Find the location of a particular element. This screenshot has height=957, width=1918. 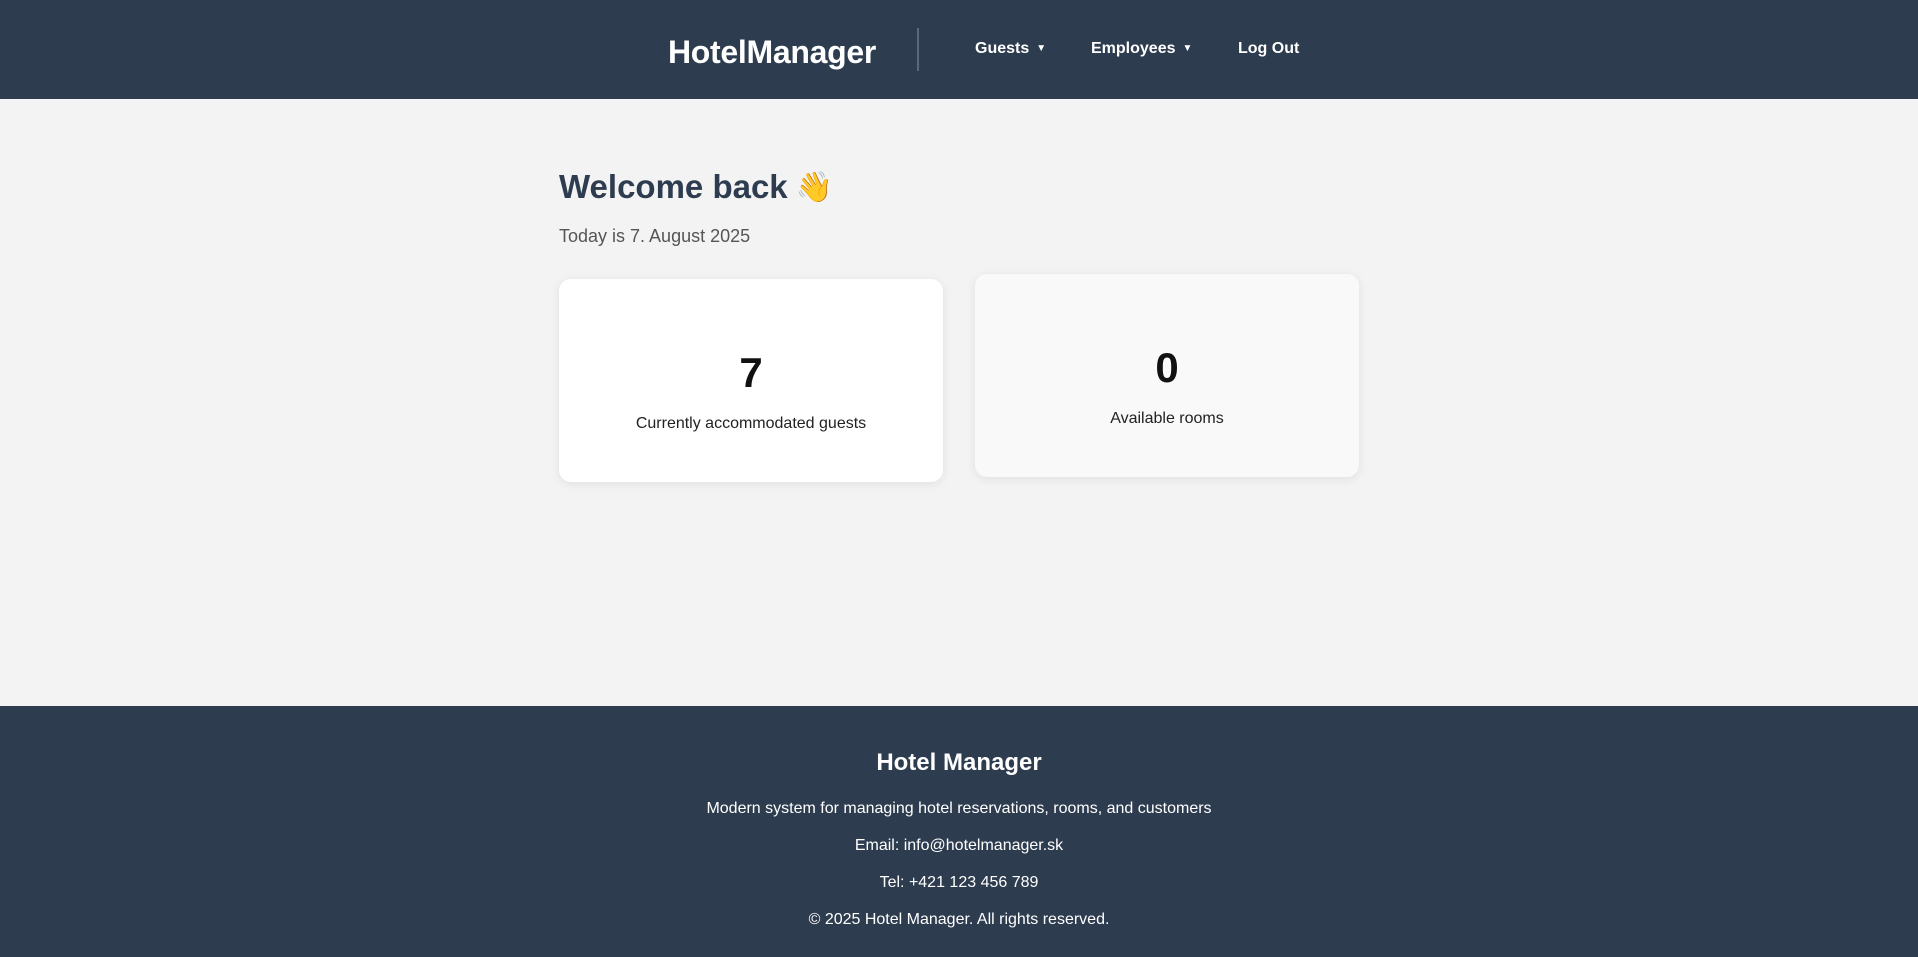

nav-guests-dropdown: Guests ▼ is located at coordinates (1010, 49).